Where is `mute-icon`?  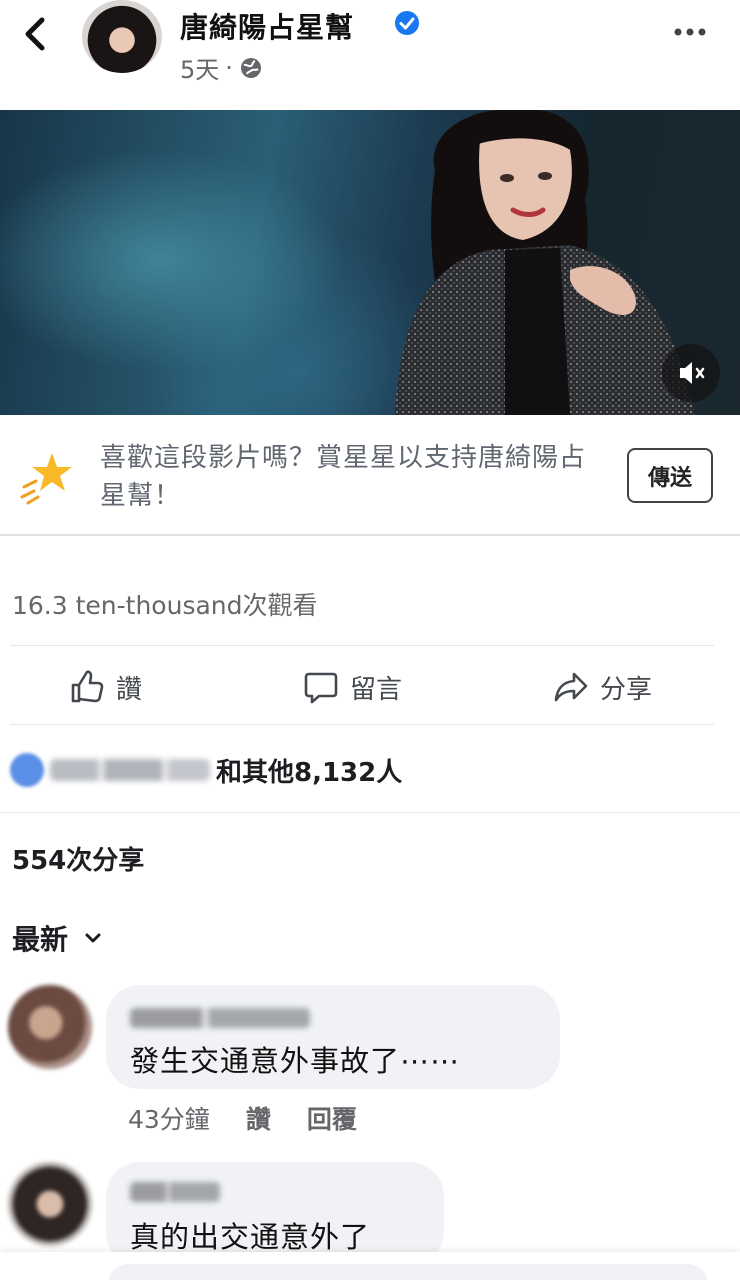 mute-icon is located at coordinates (691, 373).